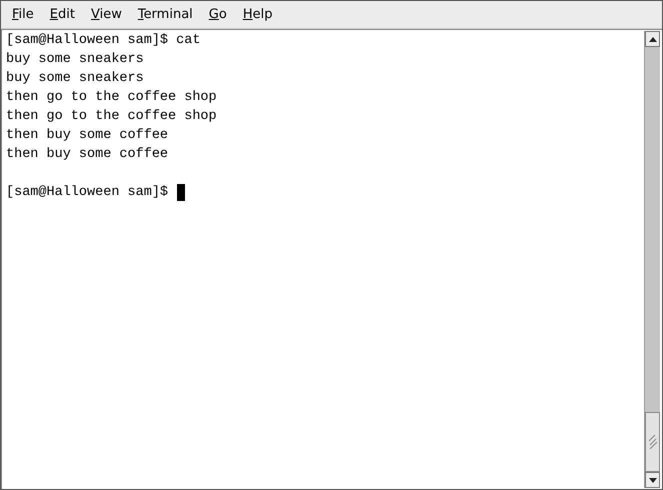 This screenshot has width=663, height=490. I want to click on terminal-line: [sam@Halloween sam]$ cat, so click(103, 41).